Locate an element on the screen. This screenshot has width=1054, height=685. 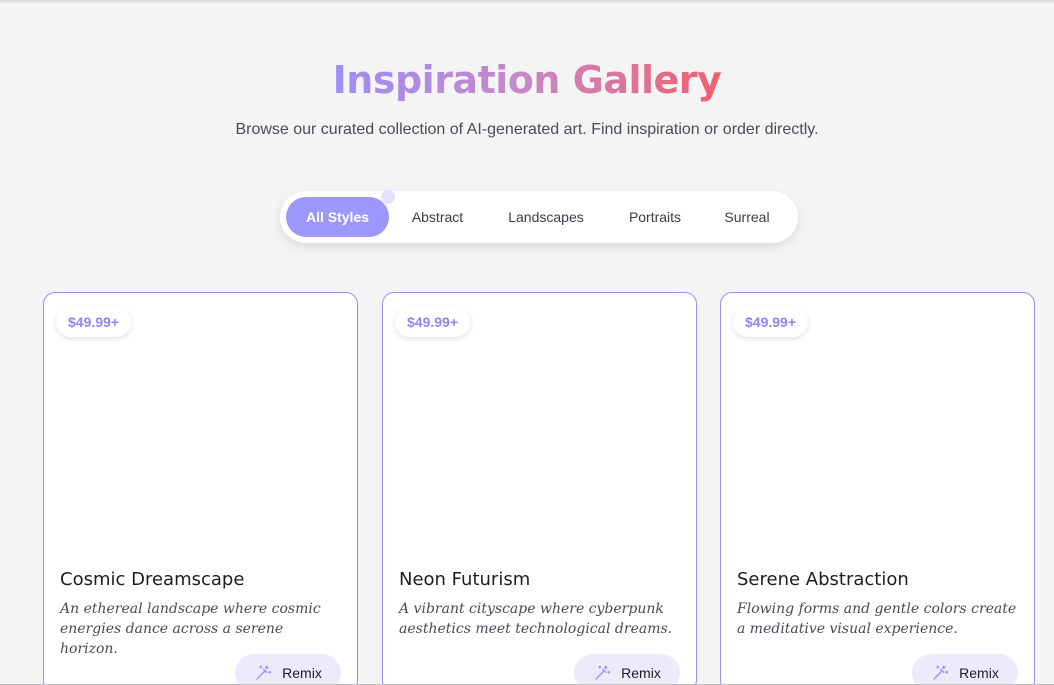
artwork-title: Neon Futurism is located at coordinates (465, 579).